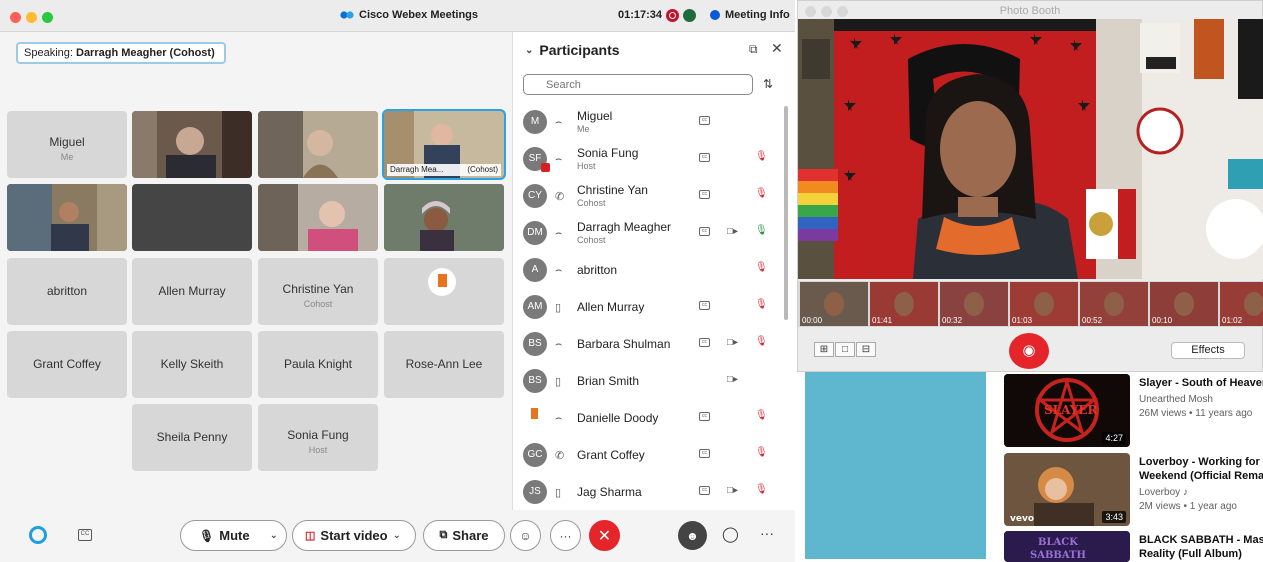  Describe the element at coordinates (777, 48) in the screenshot. I see `close-icon: ✕` at that location.